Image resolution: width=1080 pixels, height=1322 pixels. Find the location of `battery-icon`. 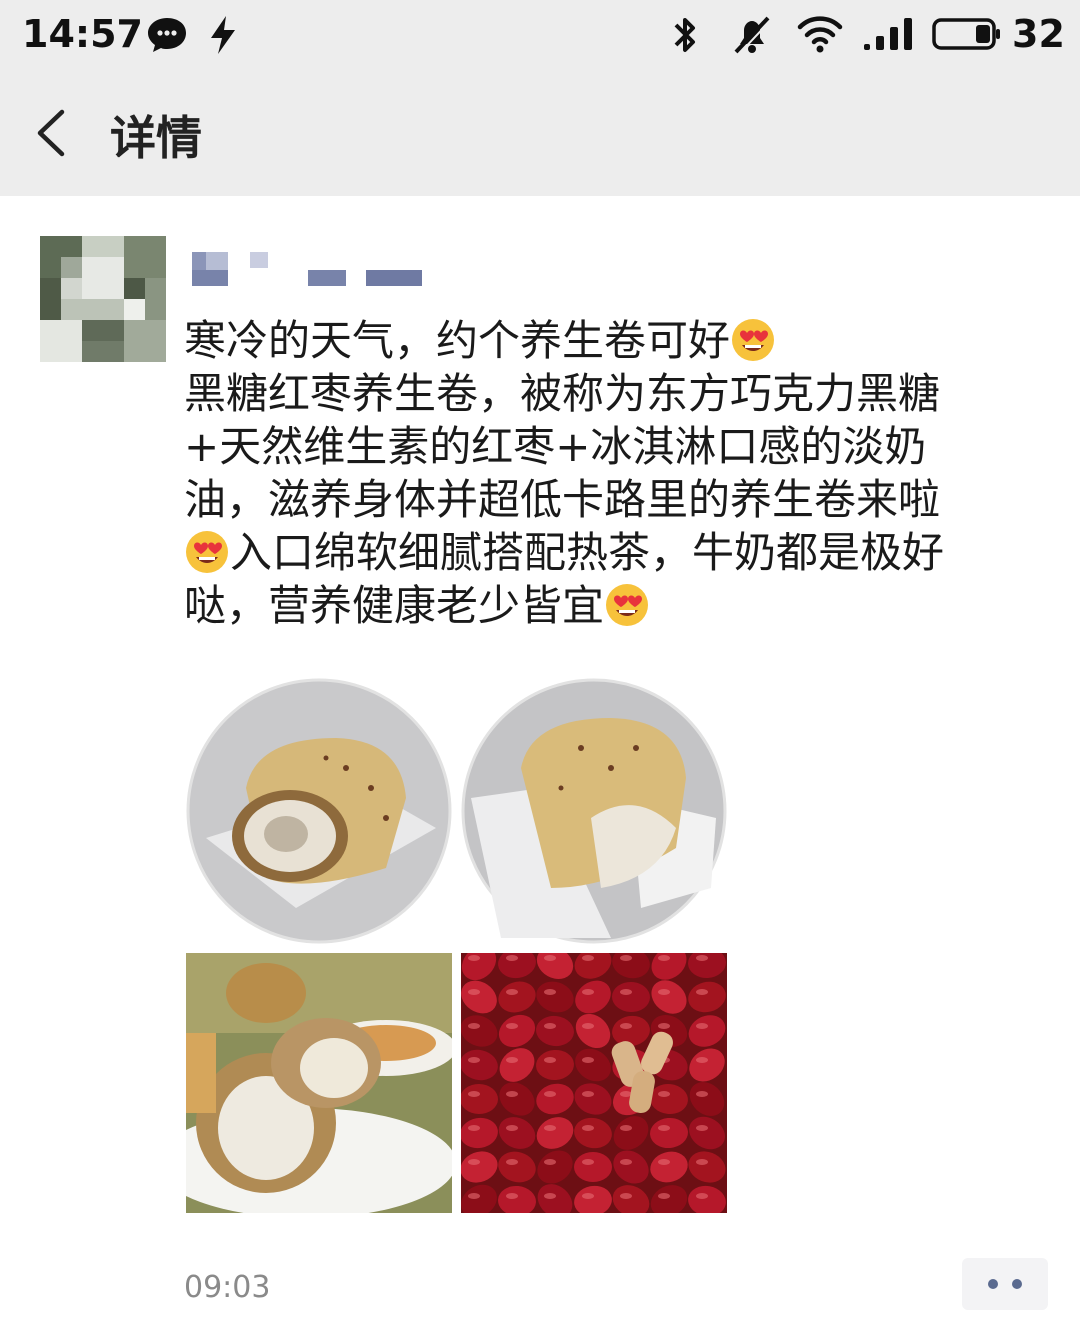

battery-icon is located at coordinates (966, 34).